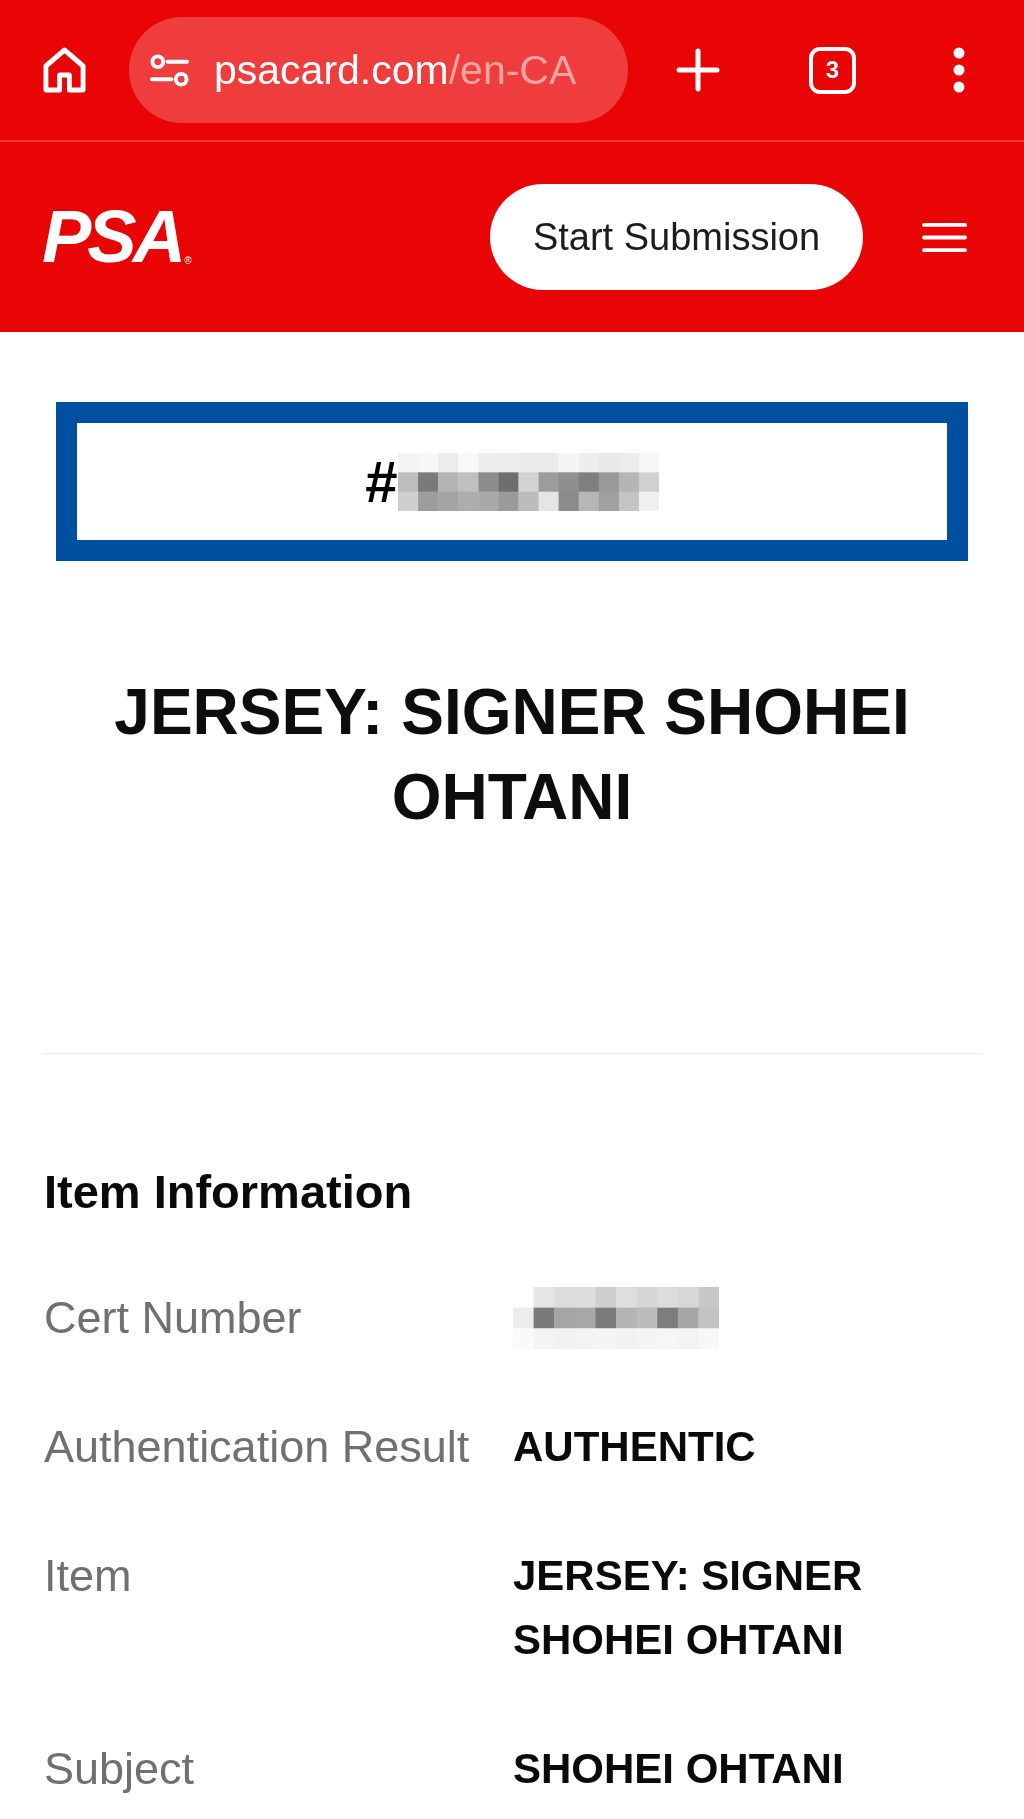 The width and height of the screenshot is (1024, 1819). Describe the element at coordinates (944, 237) in the screenshot. I see `menu-icon` at that location.